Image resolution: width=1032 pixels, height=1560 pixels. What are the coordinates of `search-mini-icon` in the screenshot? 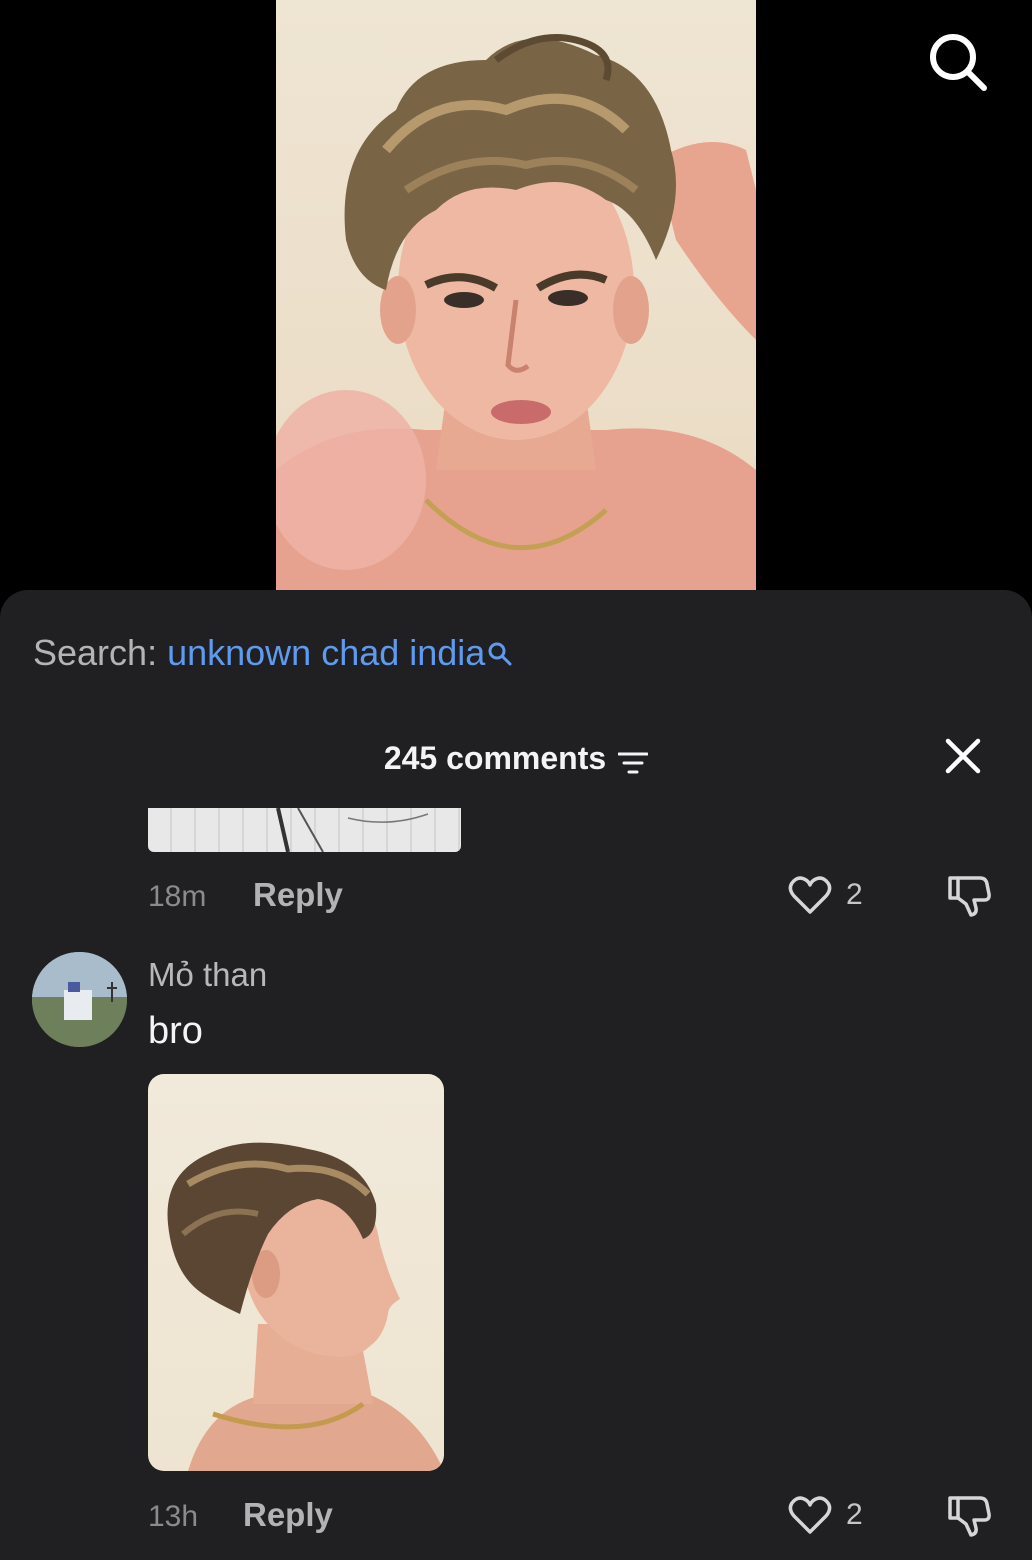 It's located at (500, 650).